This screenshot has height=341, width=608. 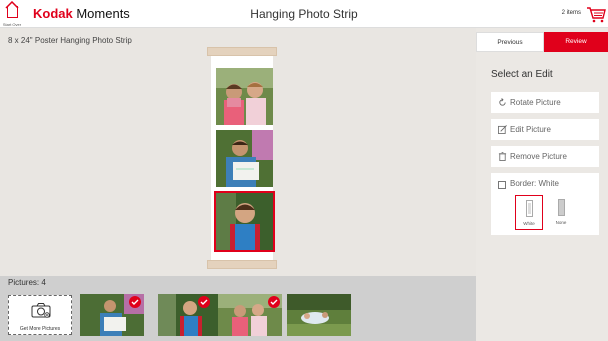 I want to click on cart-count: 2 items, so click(x=571, y=13).